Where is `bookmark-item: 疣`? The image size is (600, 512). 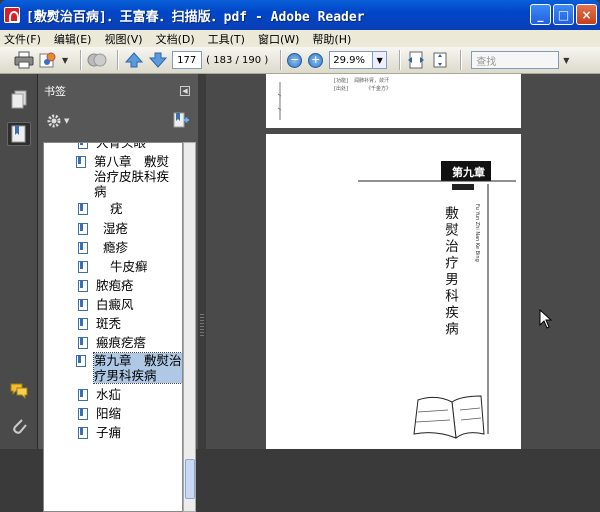 bookmark-item: 疣 is located at coordinates (100, 208).